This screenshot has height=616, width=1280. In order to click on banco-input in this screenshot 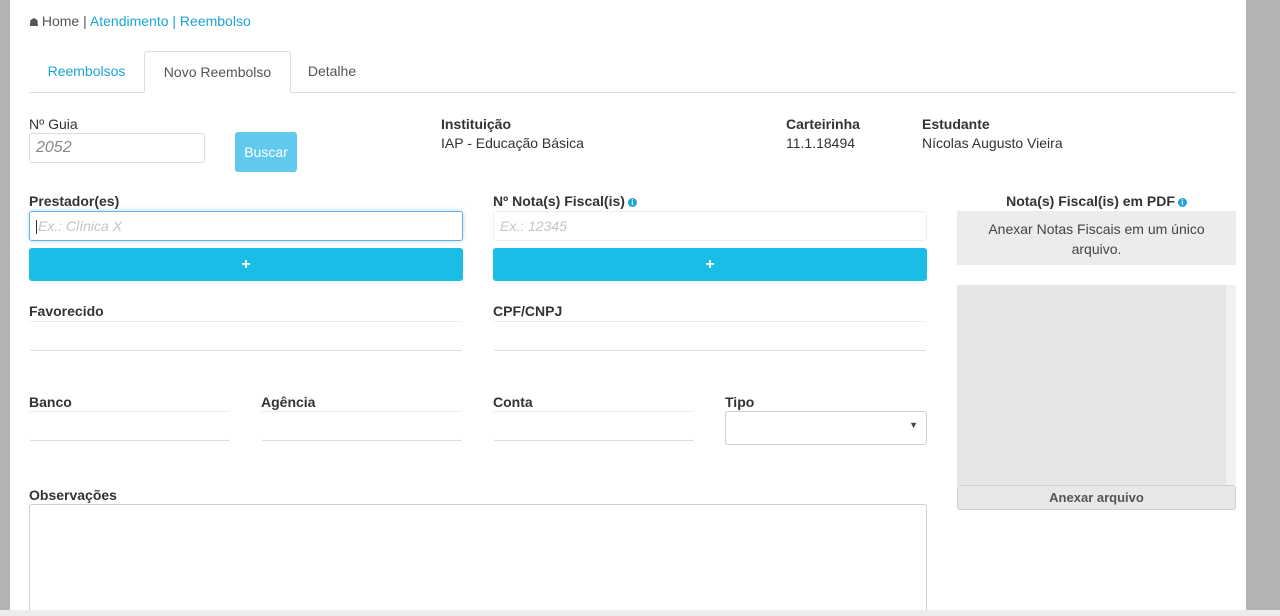, I will do `click(130, 426)`.